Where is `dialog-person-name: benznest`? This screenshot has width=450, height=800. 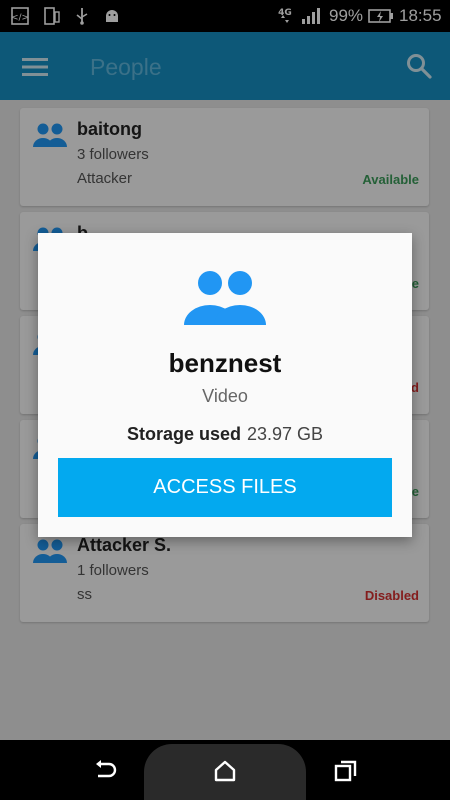 dialog-person-name: benznest is located at coordinates (225, 363).